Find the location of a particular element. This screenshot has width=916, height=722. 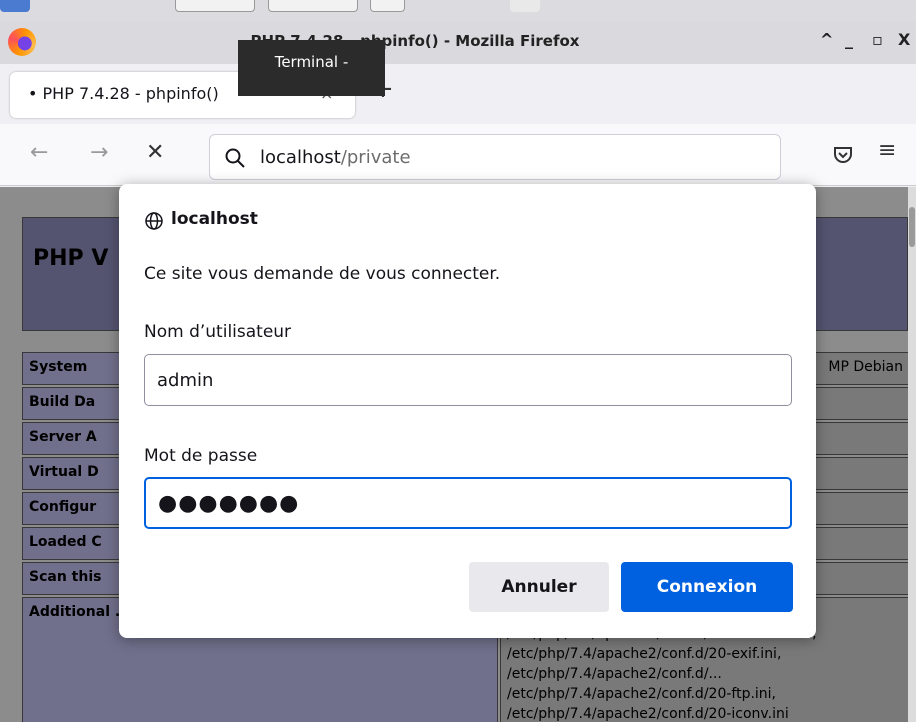

back-button: ← is located at coordinates (39, 153).